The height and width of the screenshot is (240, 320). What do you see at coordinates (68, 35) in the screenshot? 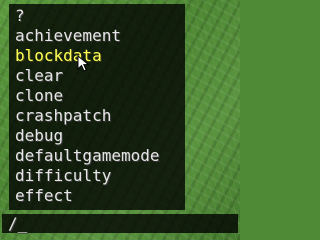
I see `suggestion-item: achievement` at bounding box center [68, 35].